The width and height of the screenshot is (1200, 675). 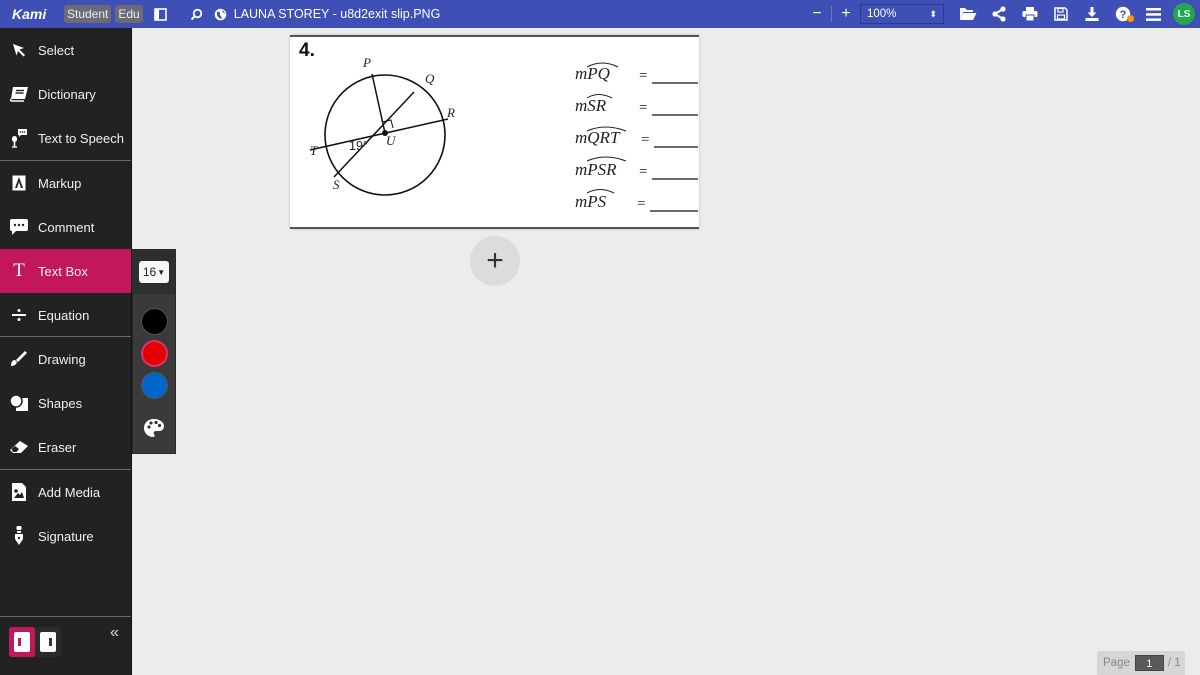 I want to click on sidebar-item-label: Text Box, so click(x=63, y=271).